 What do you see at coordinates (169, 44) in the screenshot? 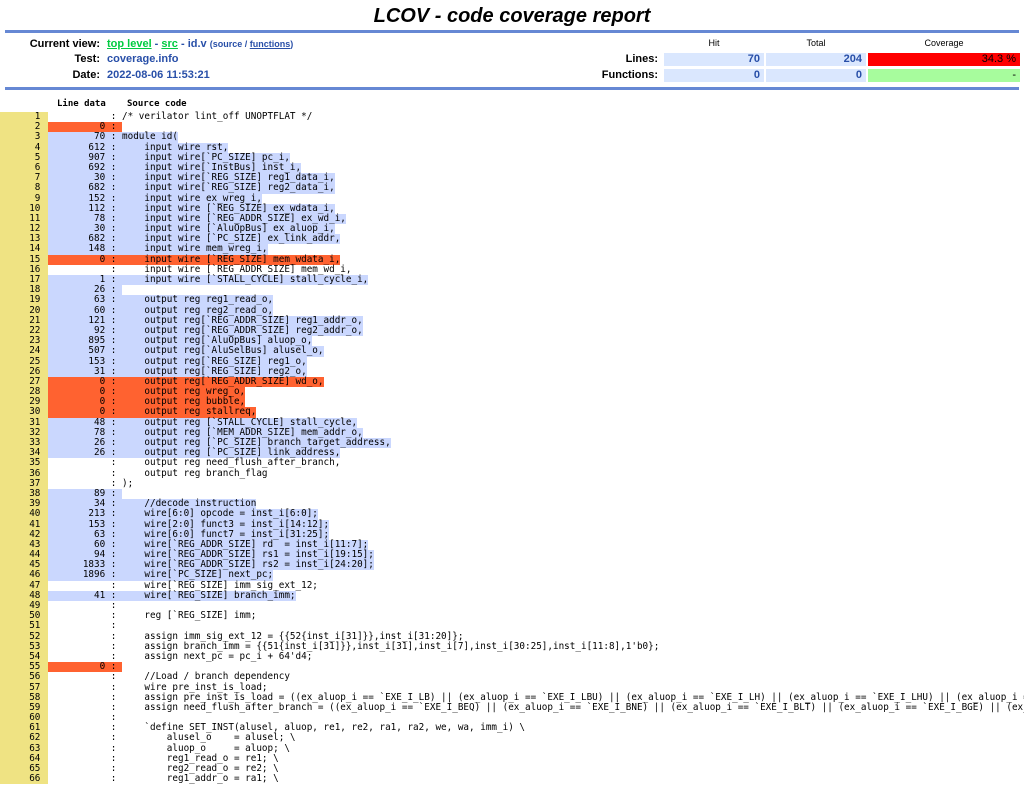
I see `crumb-src: src` at bounding box center [169, 44].